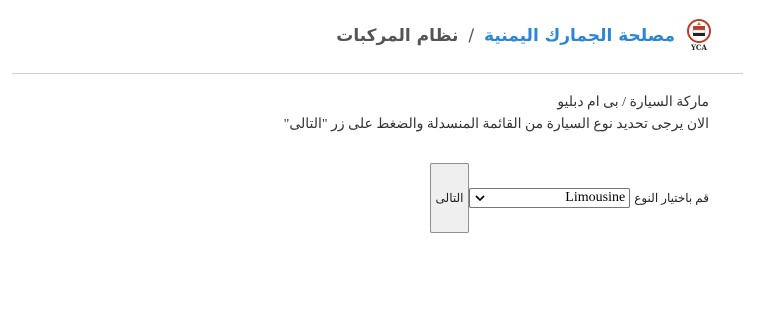 The image size is (757, 324). What do you see at coordinates (377, 73) in the screenshot?
I see `header-divider` at bounding box center [377, 73].